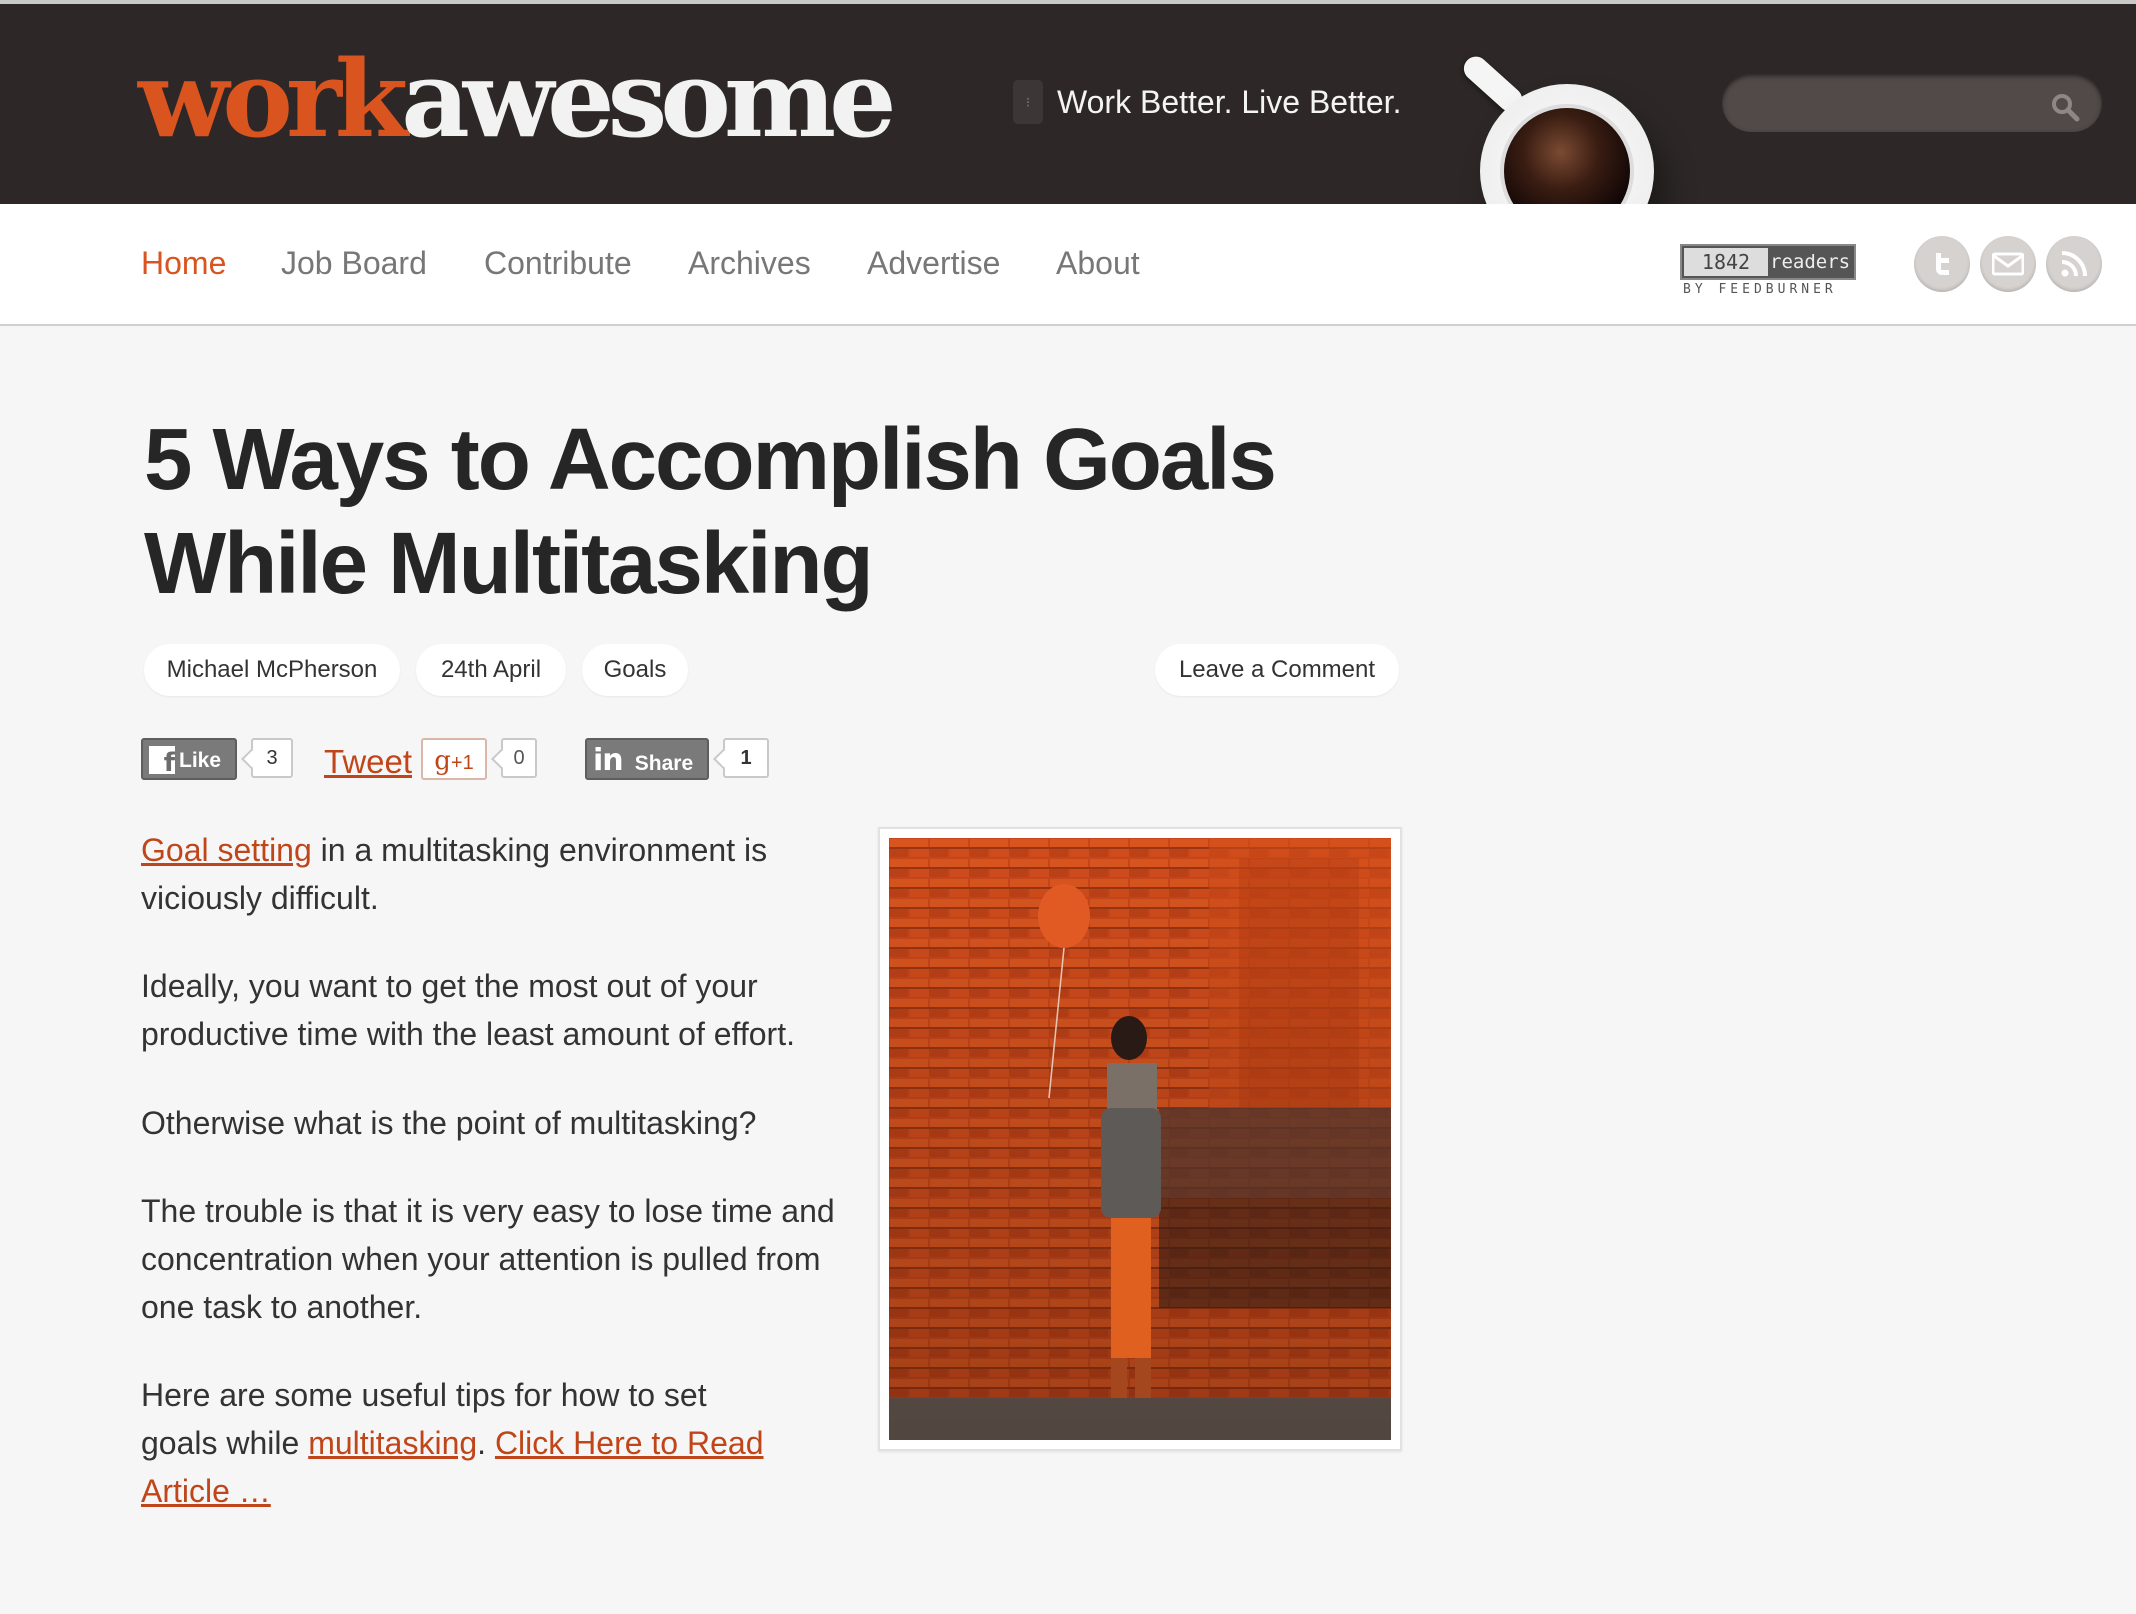 This screenshot has height=1614, width=2136. What do you see at coordinates (491, 670) in the screenshot?
I see `date-link: 24th April` at bounding box center [491, 670].